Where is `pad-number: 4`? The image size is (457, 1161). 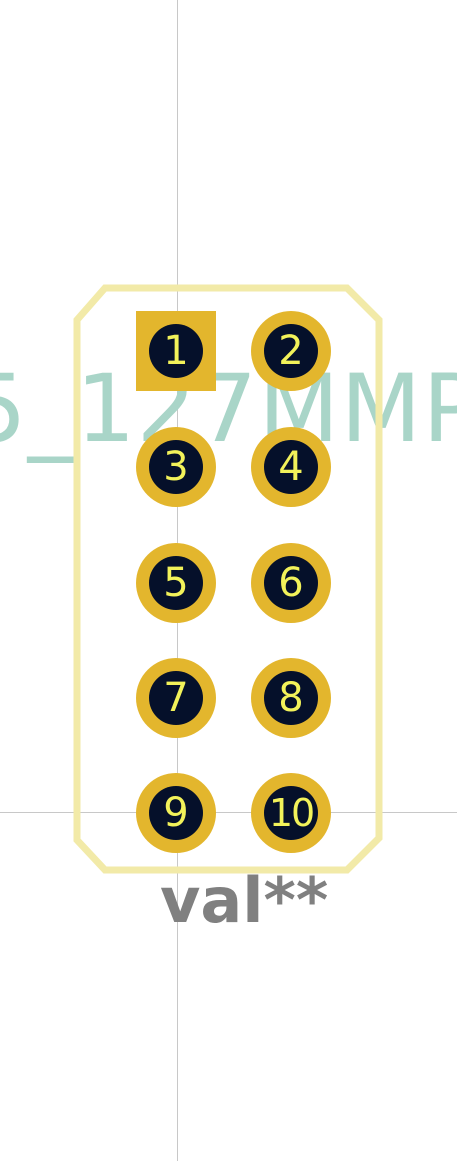 pad-number: 4 is located at coordinates (291, 467).